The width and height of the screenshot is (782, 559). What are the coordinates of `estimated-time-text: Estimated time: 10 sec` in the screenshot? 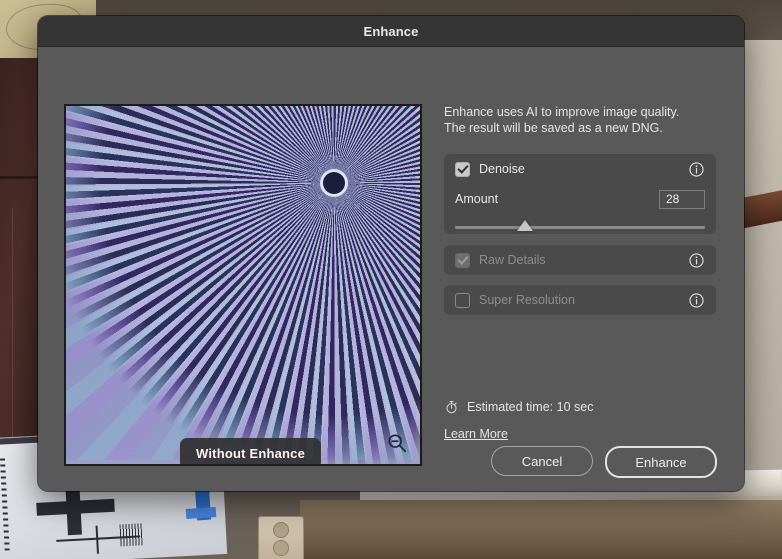 It's located at (530, 407).